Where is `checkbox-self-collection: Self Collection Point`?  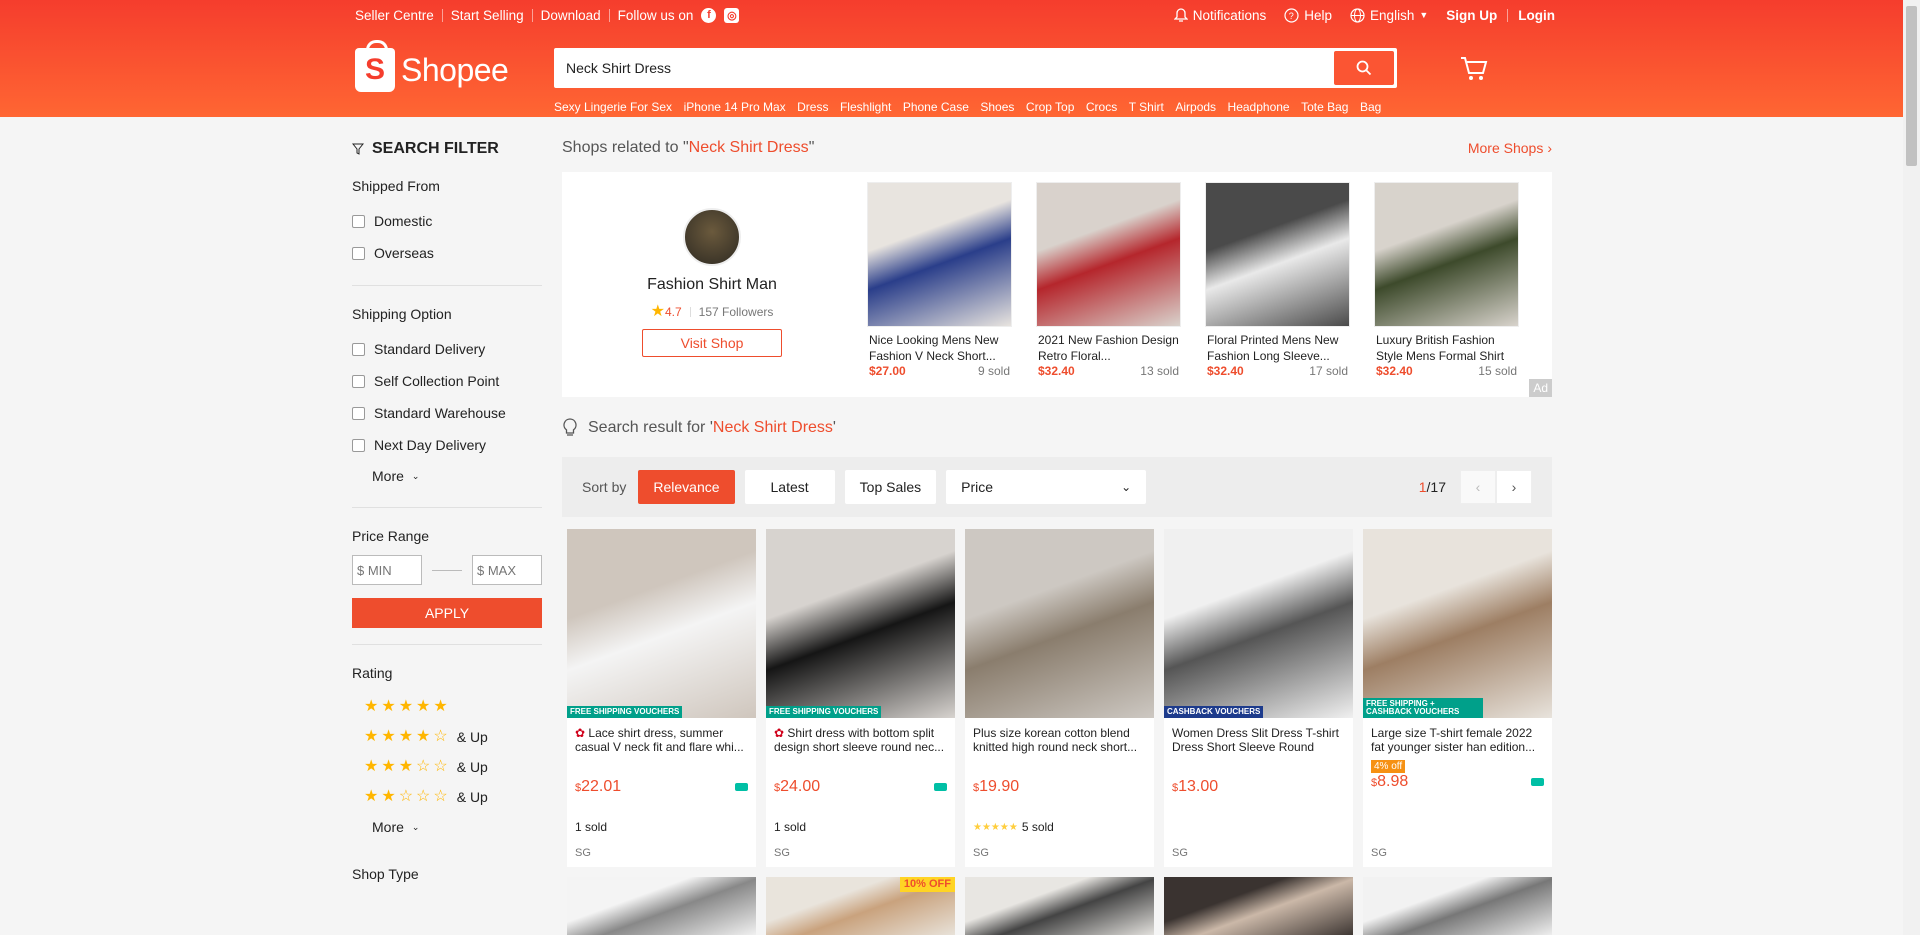 checkbox-self-collection: Self Collection Point is located at coordinates (447, 381).